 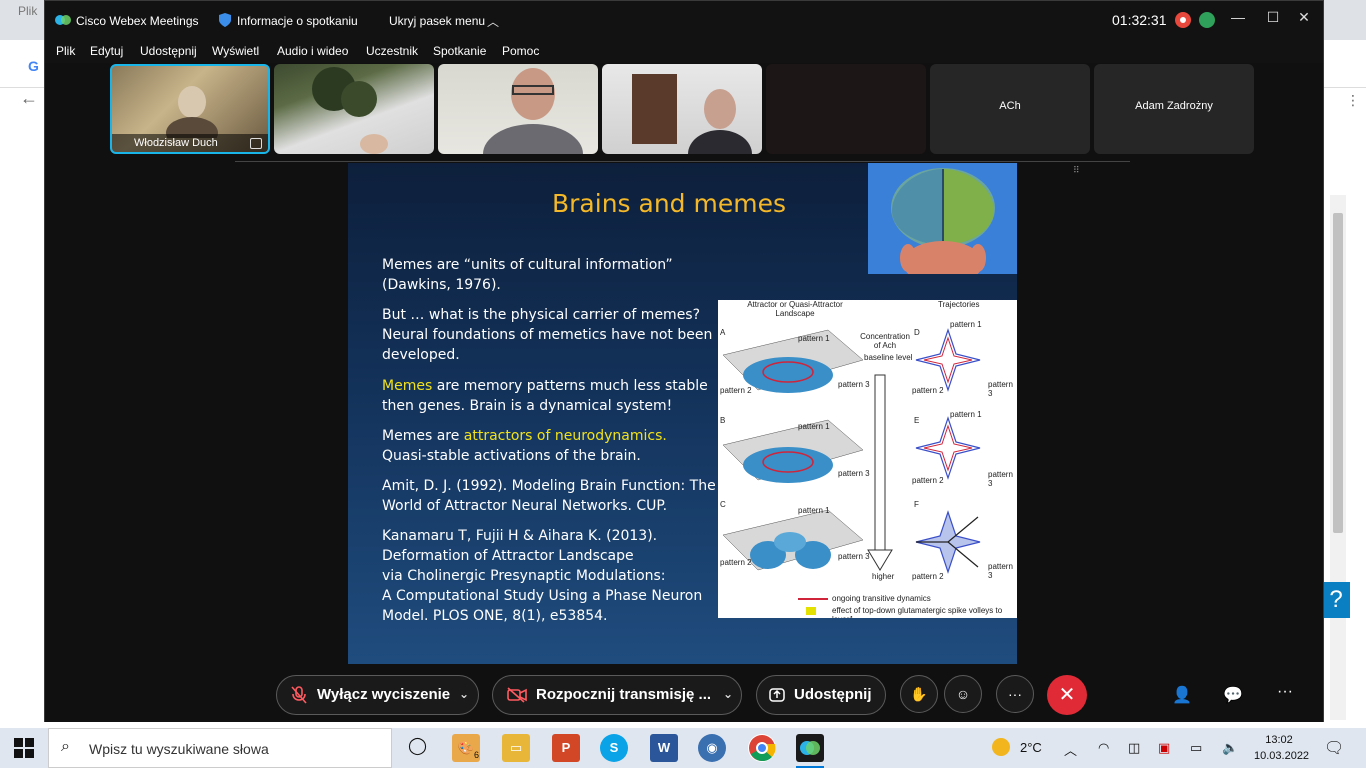 I want to click on more-vert-icon: ⋮, so click(x=1353, y=100).